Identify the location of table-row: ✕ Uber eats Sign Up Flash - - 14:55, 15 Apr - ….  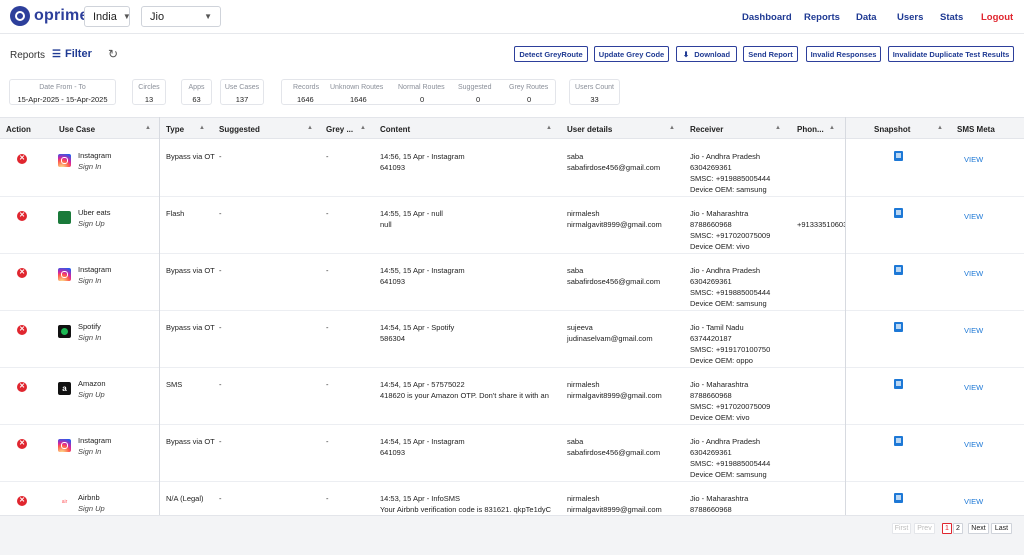
(512, 225).